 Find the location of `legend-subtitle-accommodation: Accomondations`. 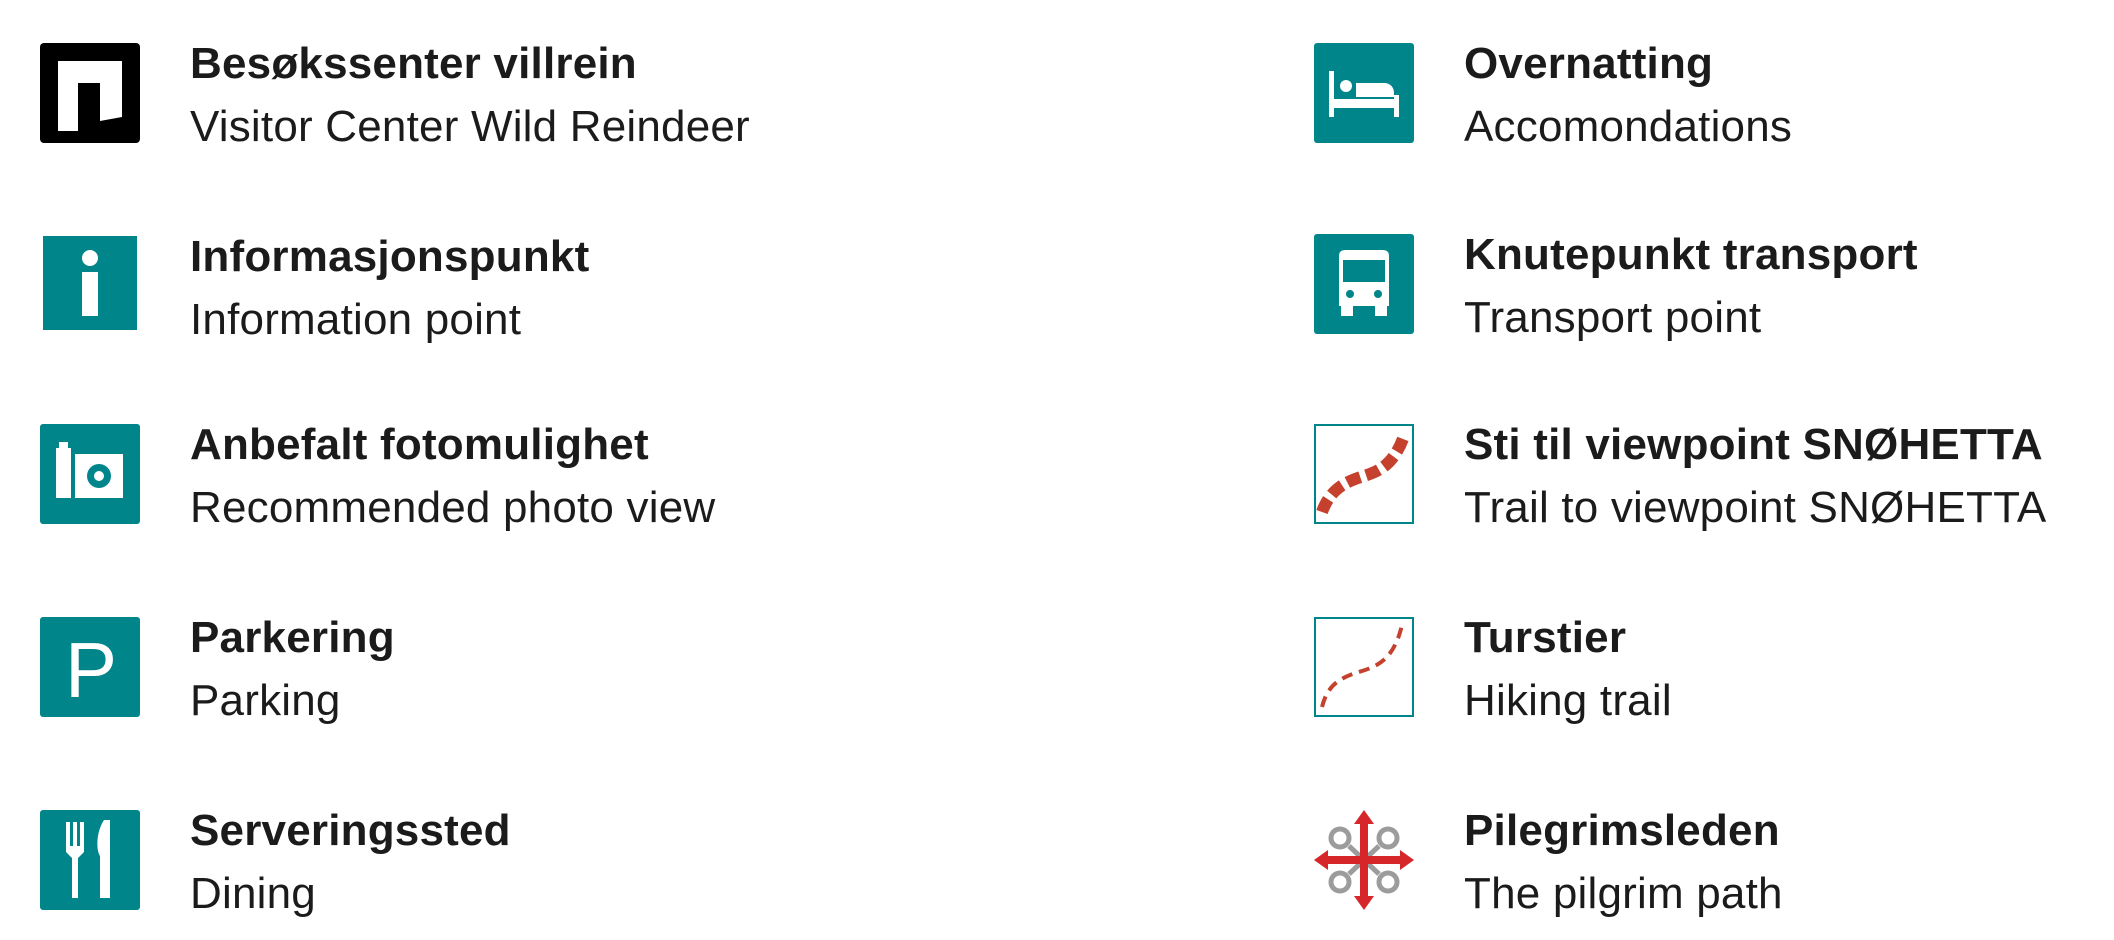

legend-subtitle-accommodation: Accomondations is located at coordinates (1628, 126).